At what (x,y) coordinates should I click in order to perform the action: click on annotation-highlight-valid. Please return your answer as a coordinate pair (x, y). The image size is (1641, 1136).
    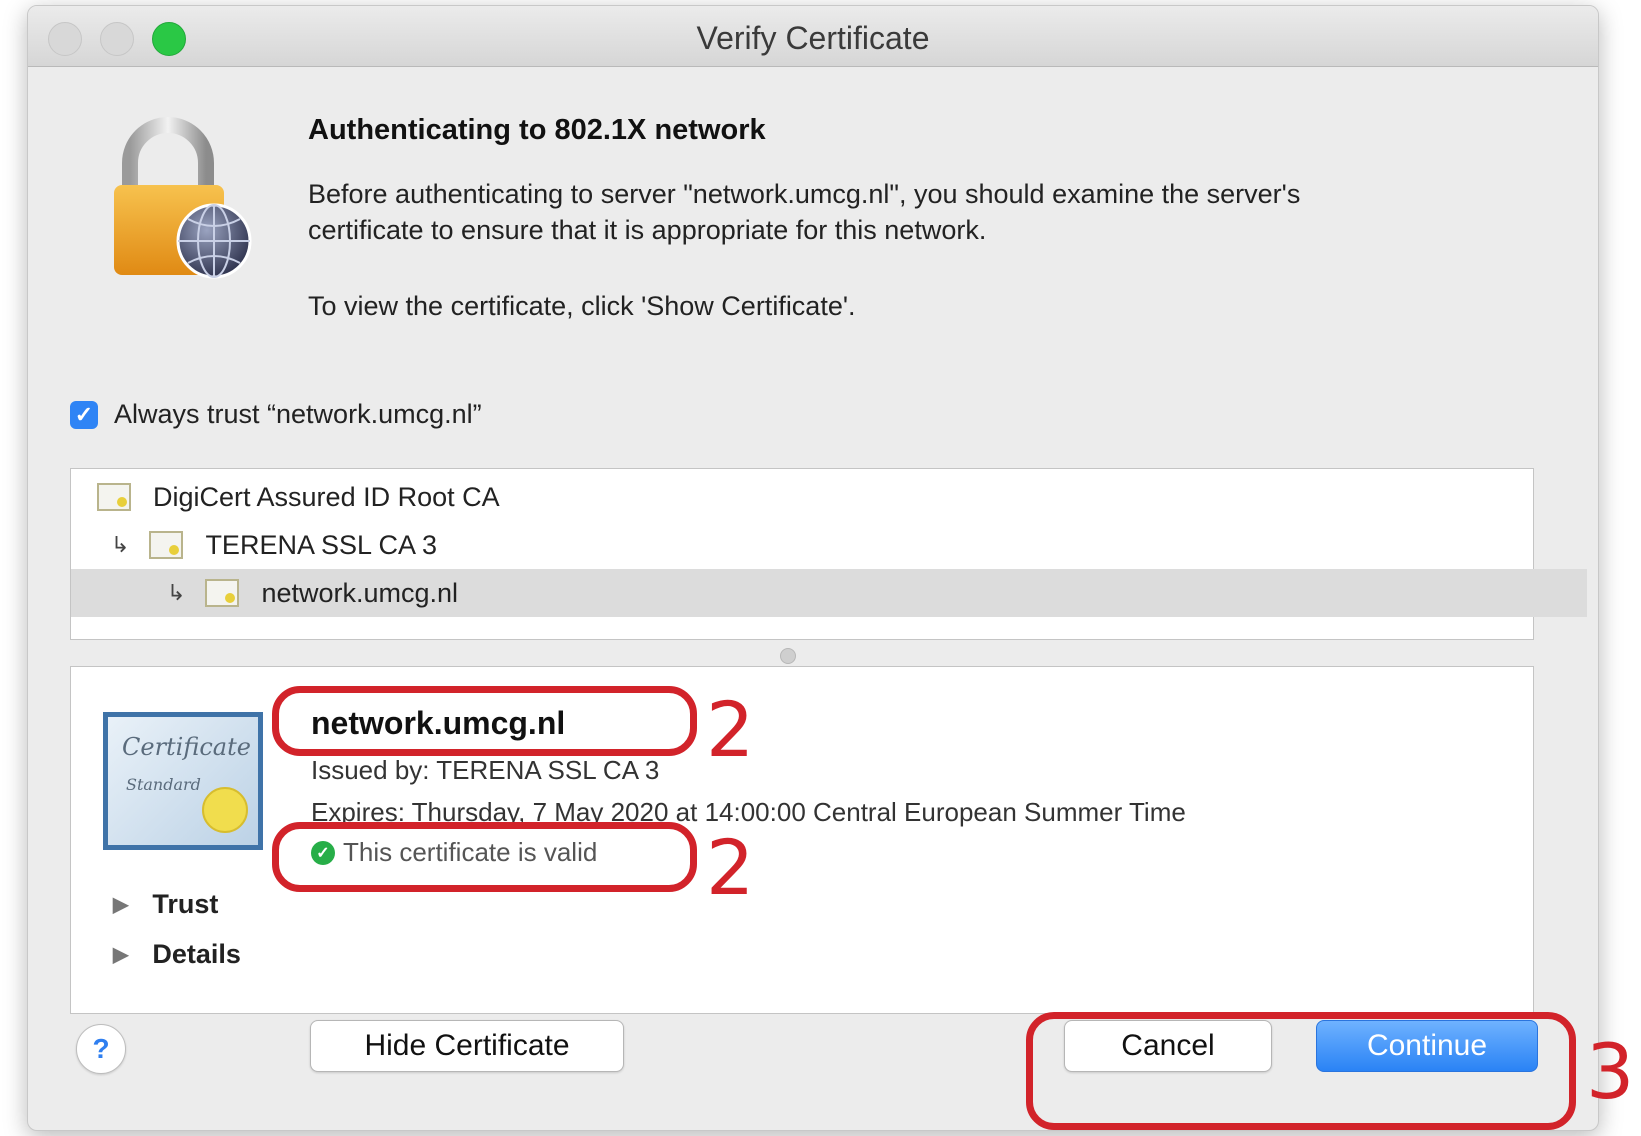
    Looking at the image, I should click on (484, 857).